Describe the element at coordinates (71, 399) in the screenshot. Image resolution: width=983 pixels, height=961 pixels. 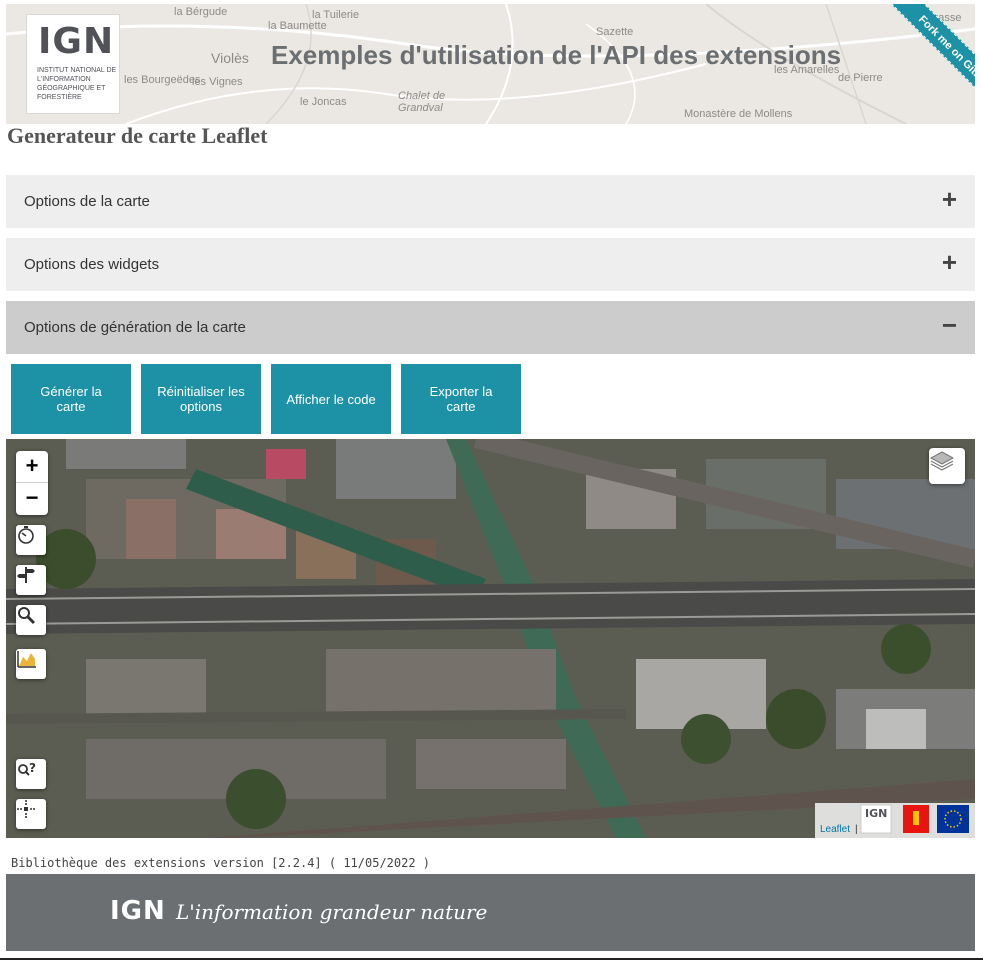
I see `generate-map-button: Générer la carte` at that location.